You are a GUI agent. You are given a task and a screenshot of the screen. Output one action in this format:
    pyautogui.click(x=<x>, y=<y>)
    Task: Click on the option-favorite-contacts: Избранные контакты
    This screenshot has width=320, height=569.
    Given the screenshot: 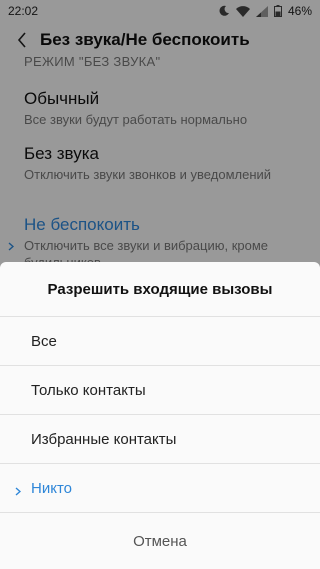 What is the action you would take?
    pyautogui.click(x=160, y=438)
    